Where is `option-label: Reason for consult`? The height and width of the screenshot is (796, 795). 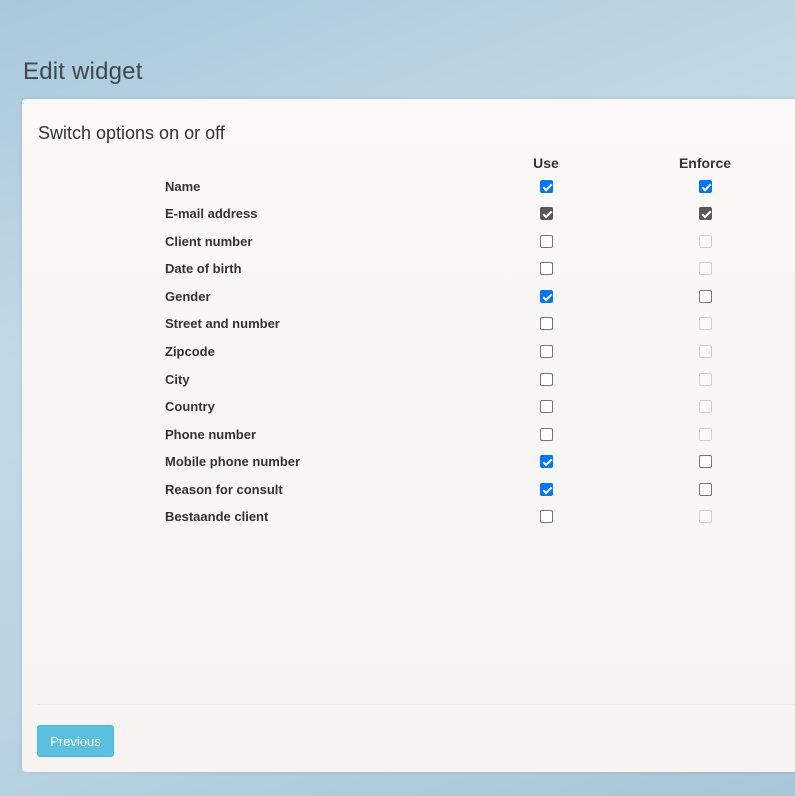
option-label: Reason for consult is located at coordinates (224, 489).